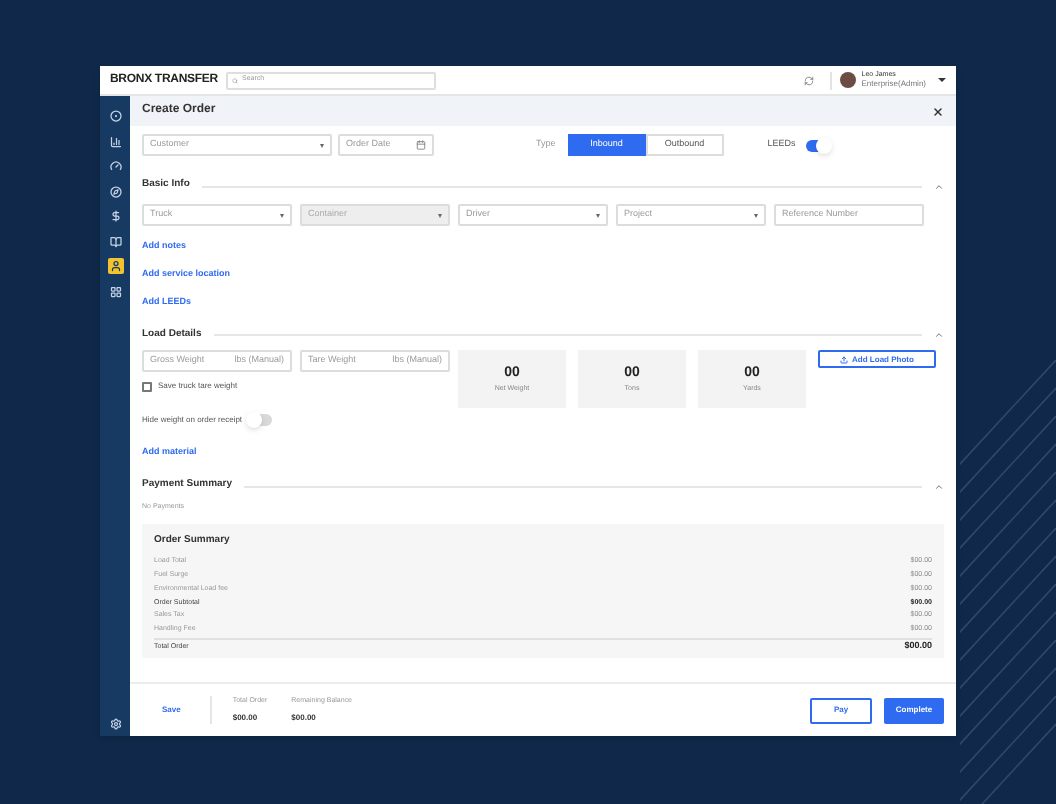 The image size is (1056, 804). What do you see at coordinates (115, 241) in the screenshot?
I see `book-icon` at bounding box center [115, 241].